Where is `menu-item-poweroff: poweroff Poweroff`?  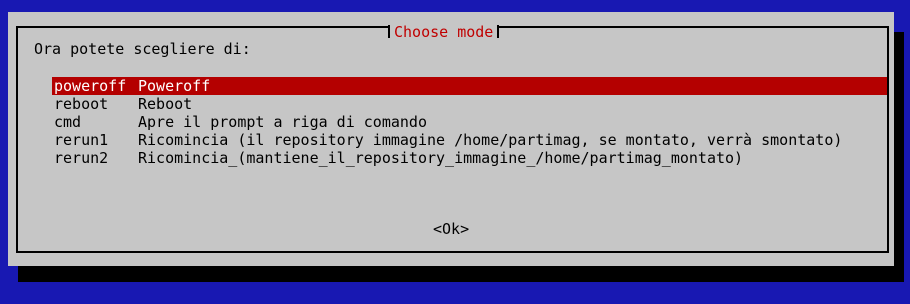 menu-item-poweroff: poweroff Poweroff is located at coordinates (469, 86).